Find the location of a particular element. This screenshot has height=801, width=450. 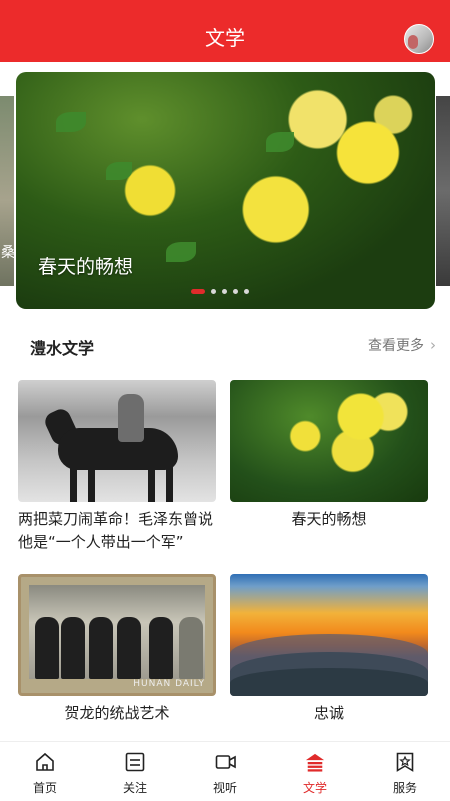

article-card: 春天的畅想 is located at coordinates (329, 455).